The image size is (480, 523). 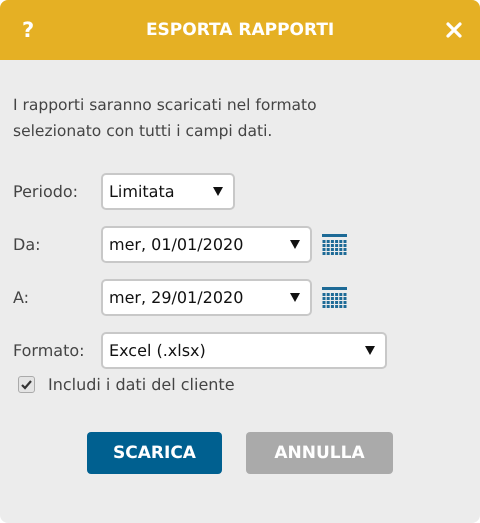 I want to click on download-button: SCARICA, so click(x=154, y=453).